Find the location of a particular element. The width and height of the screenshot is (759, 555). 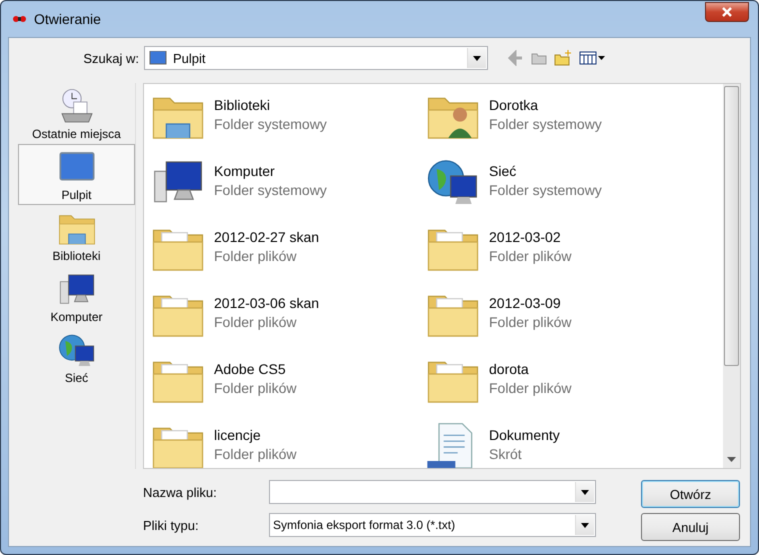

file-item: 2012-02-27 skan Folder plików is located at coordinates (287, 254).